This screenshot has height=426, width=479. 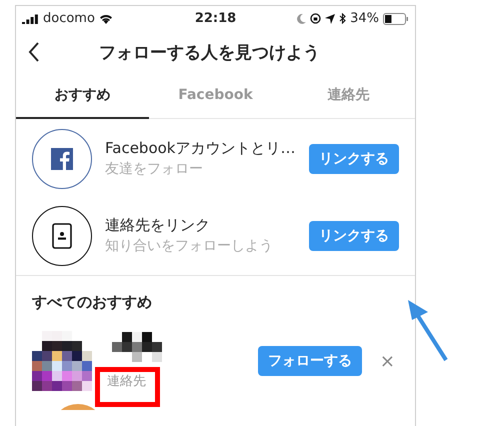 I want to click on row-subtitle: 知り合いをフォローしよう, so click(x=189, y=246).